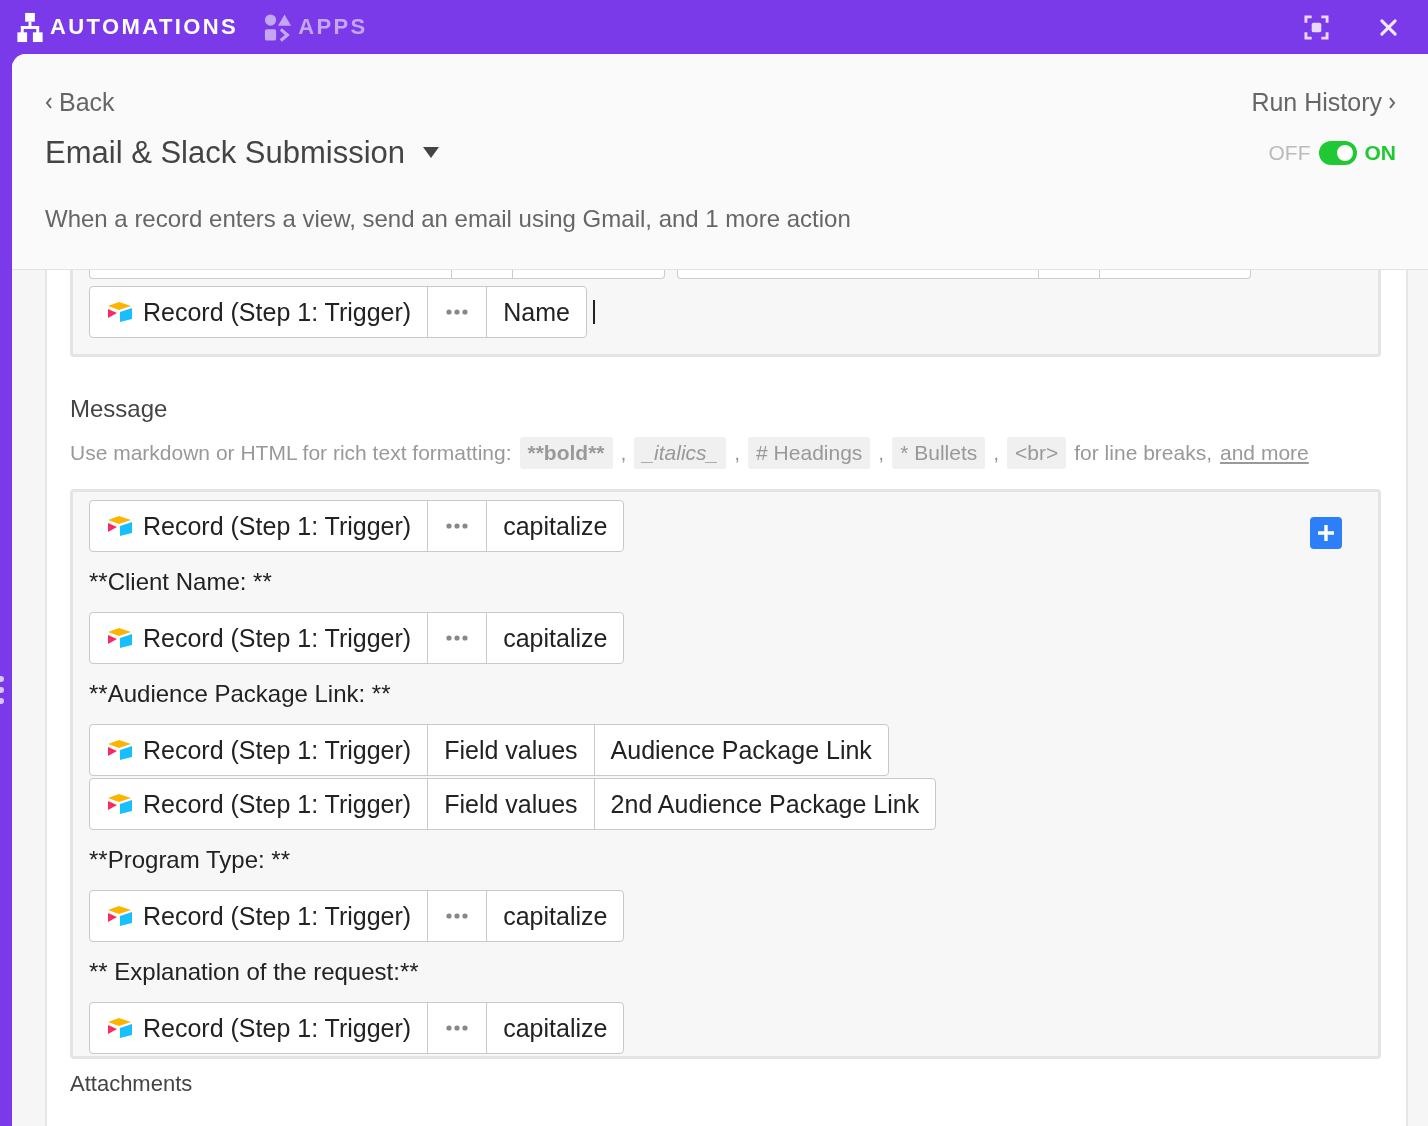 The height and width of the screenshot is (1126, 1428). I want to click on run-history-link: Run History, so click(1316, 102).